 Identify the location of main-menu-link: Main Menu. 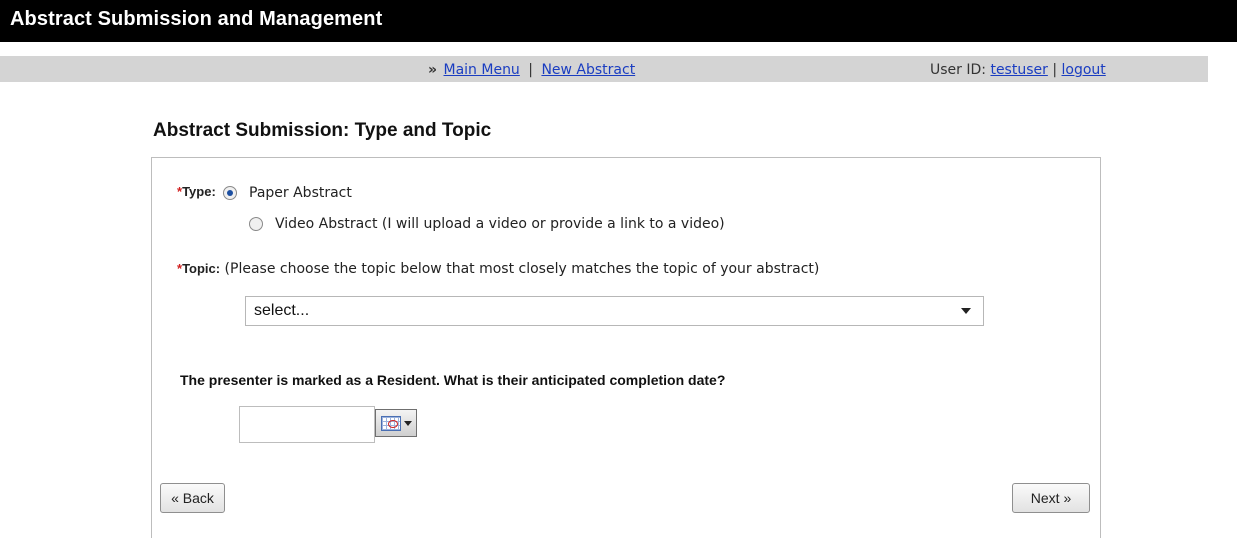
(482, 70).